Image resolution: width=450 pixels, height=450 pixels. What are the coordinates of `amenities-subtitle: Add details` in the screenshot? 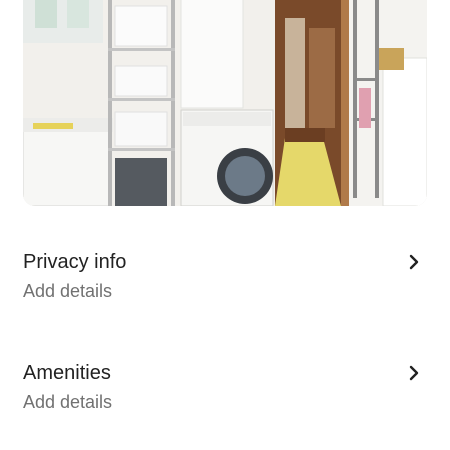 It's located at (68, 402).